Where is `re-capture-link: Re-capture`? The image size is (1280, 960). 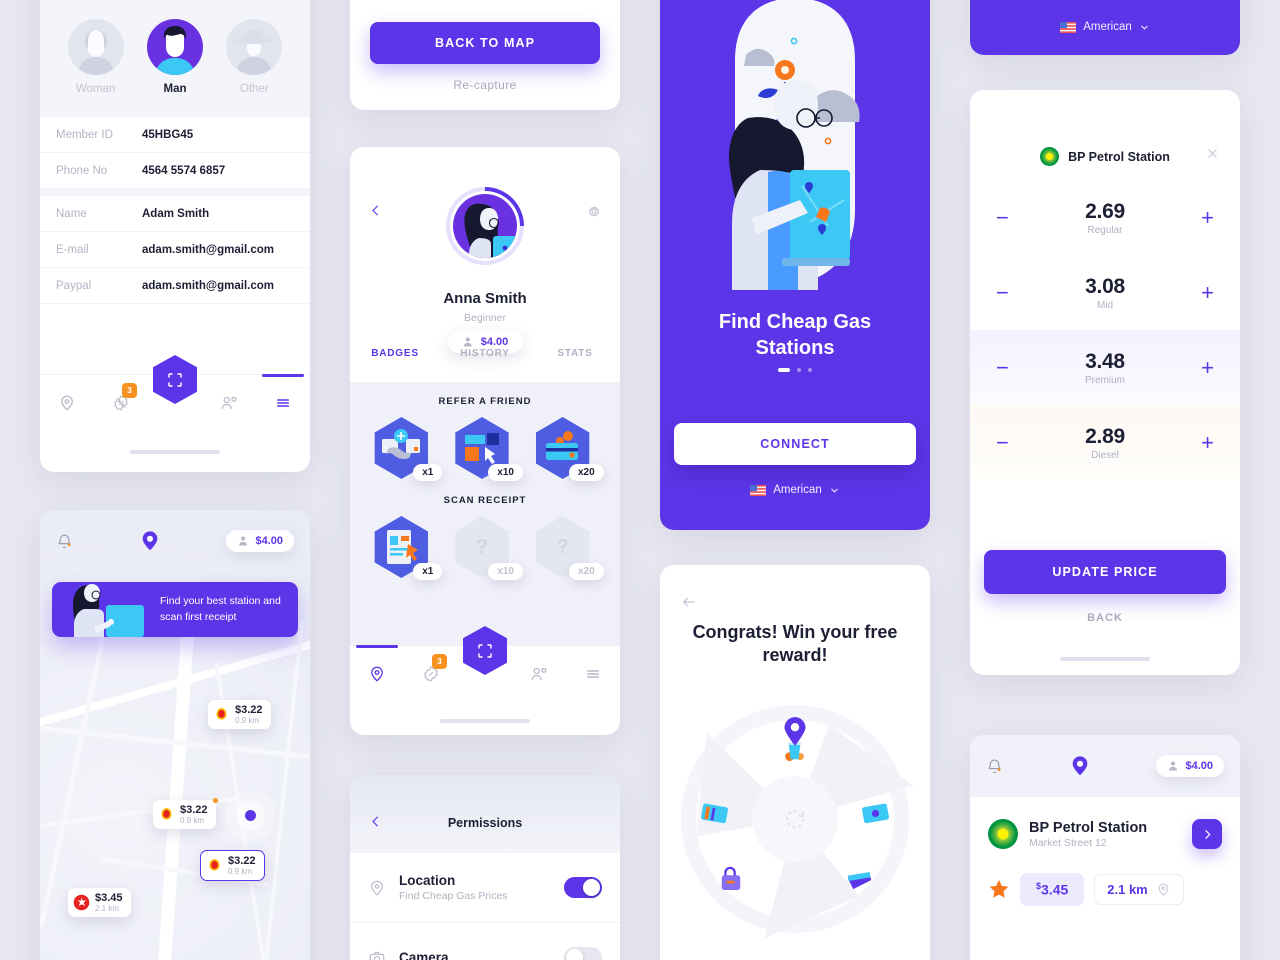 re-capture-link: Re-capture is located at coordinates (485, 85).